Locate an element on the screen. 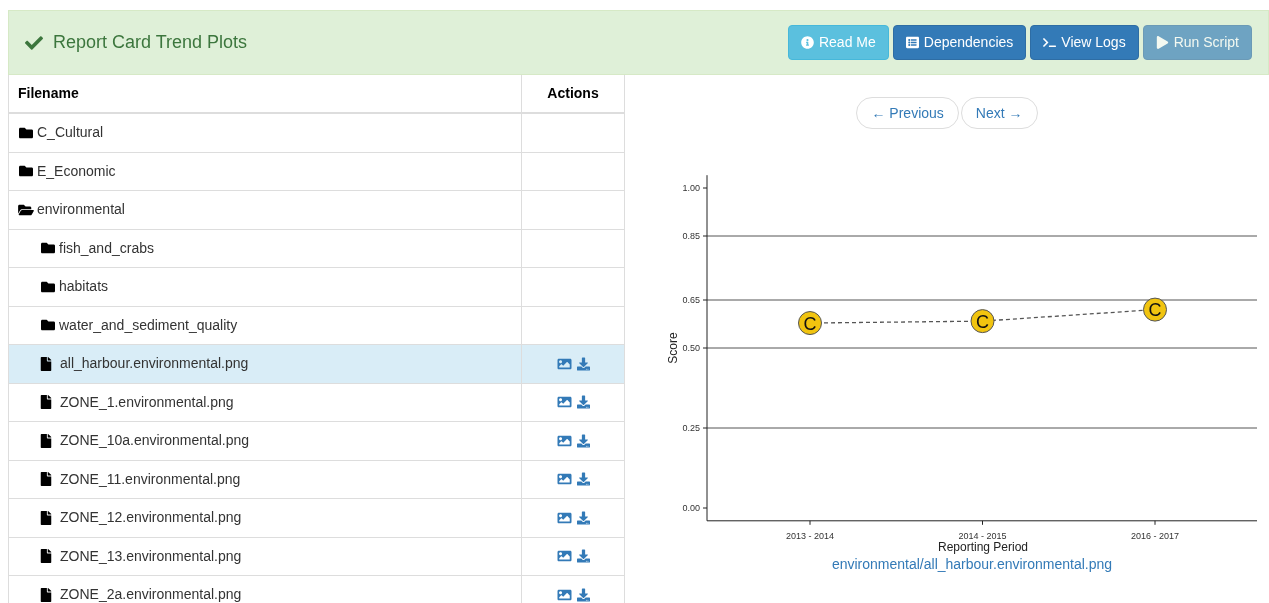 This screenshot has width=1269, height=603. y-axis-title: Score is located at coordinates (673, 348).